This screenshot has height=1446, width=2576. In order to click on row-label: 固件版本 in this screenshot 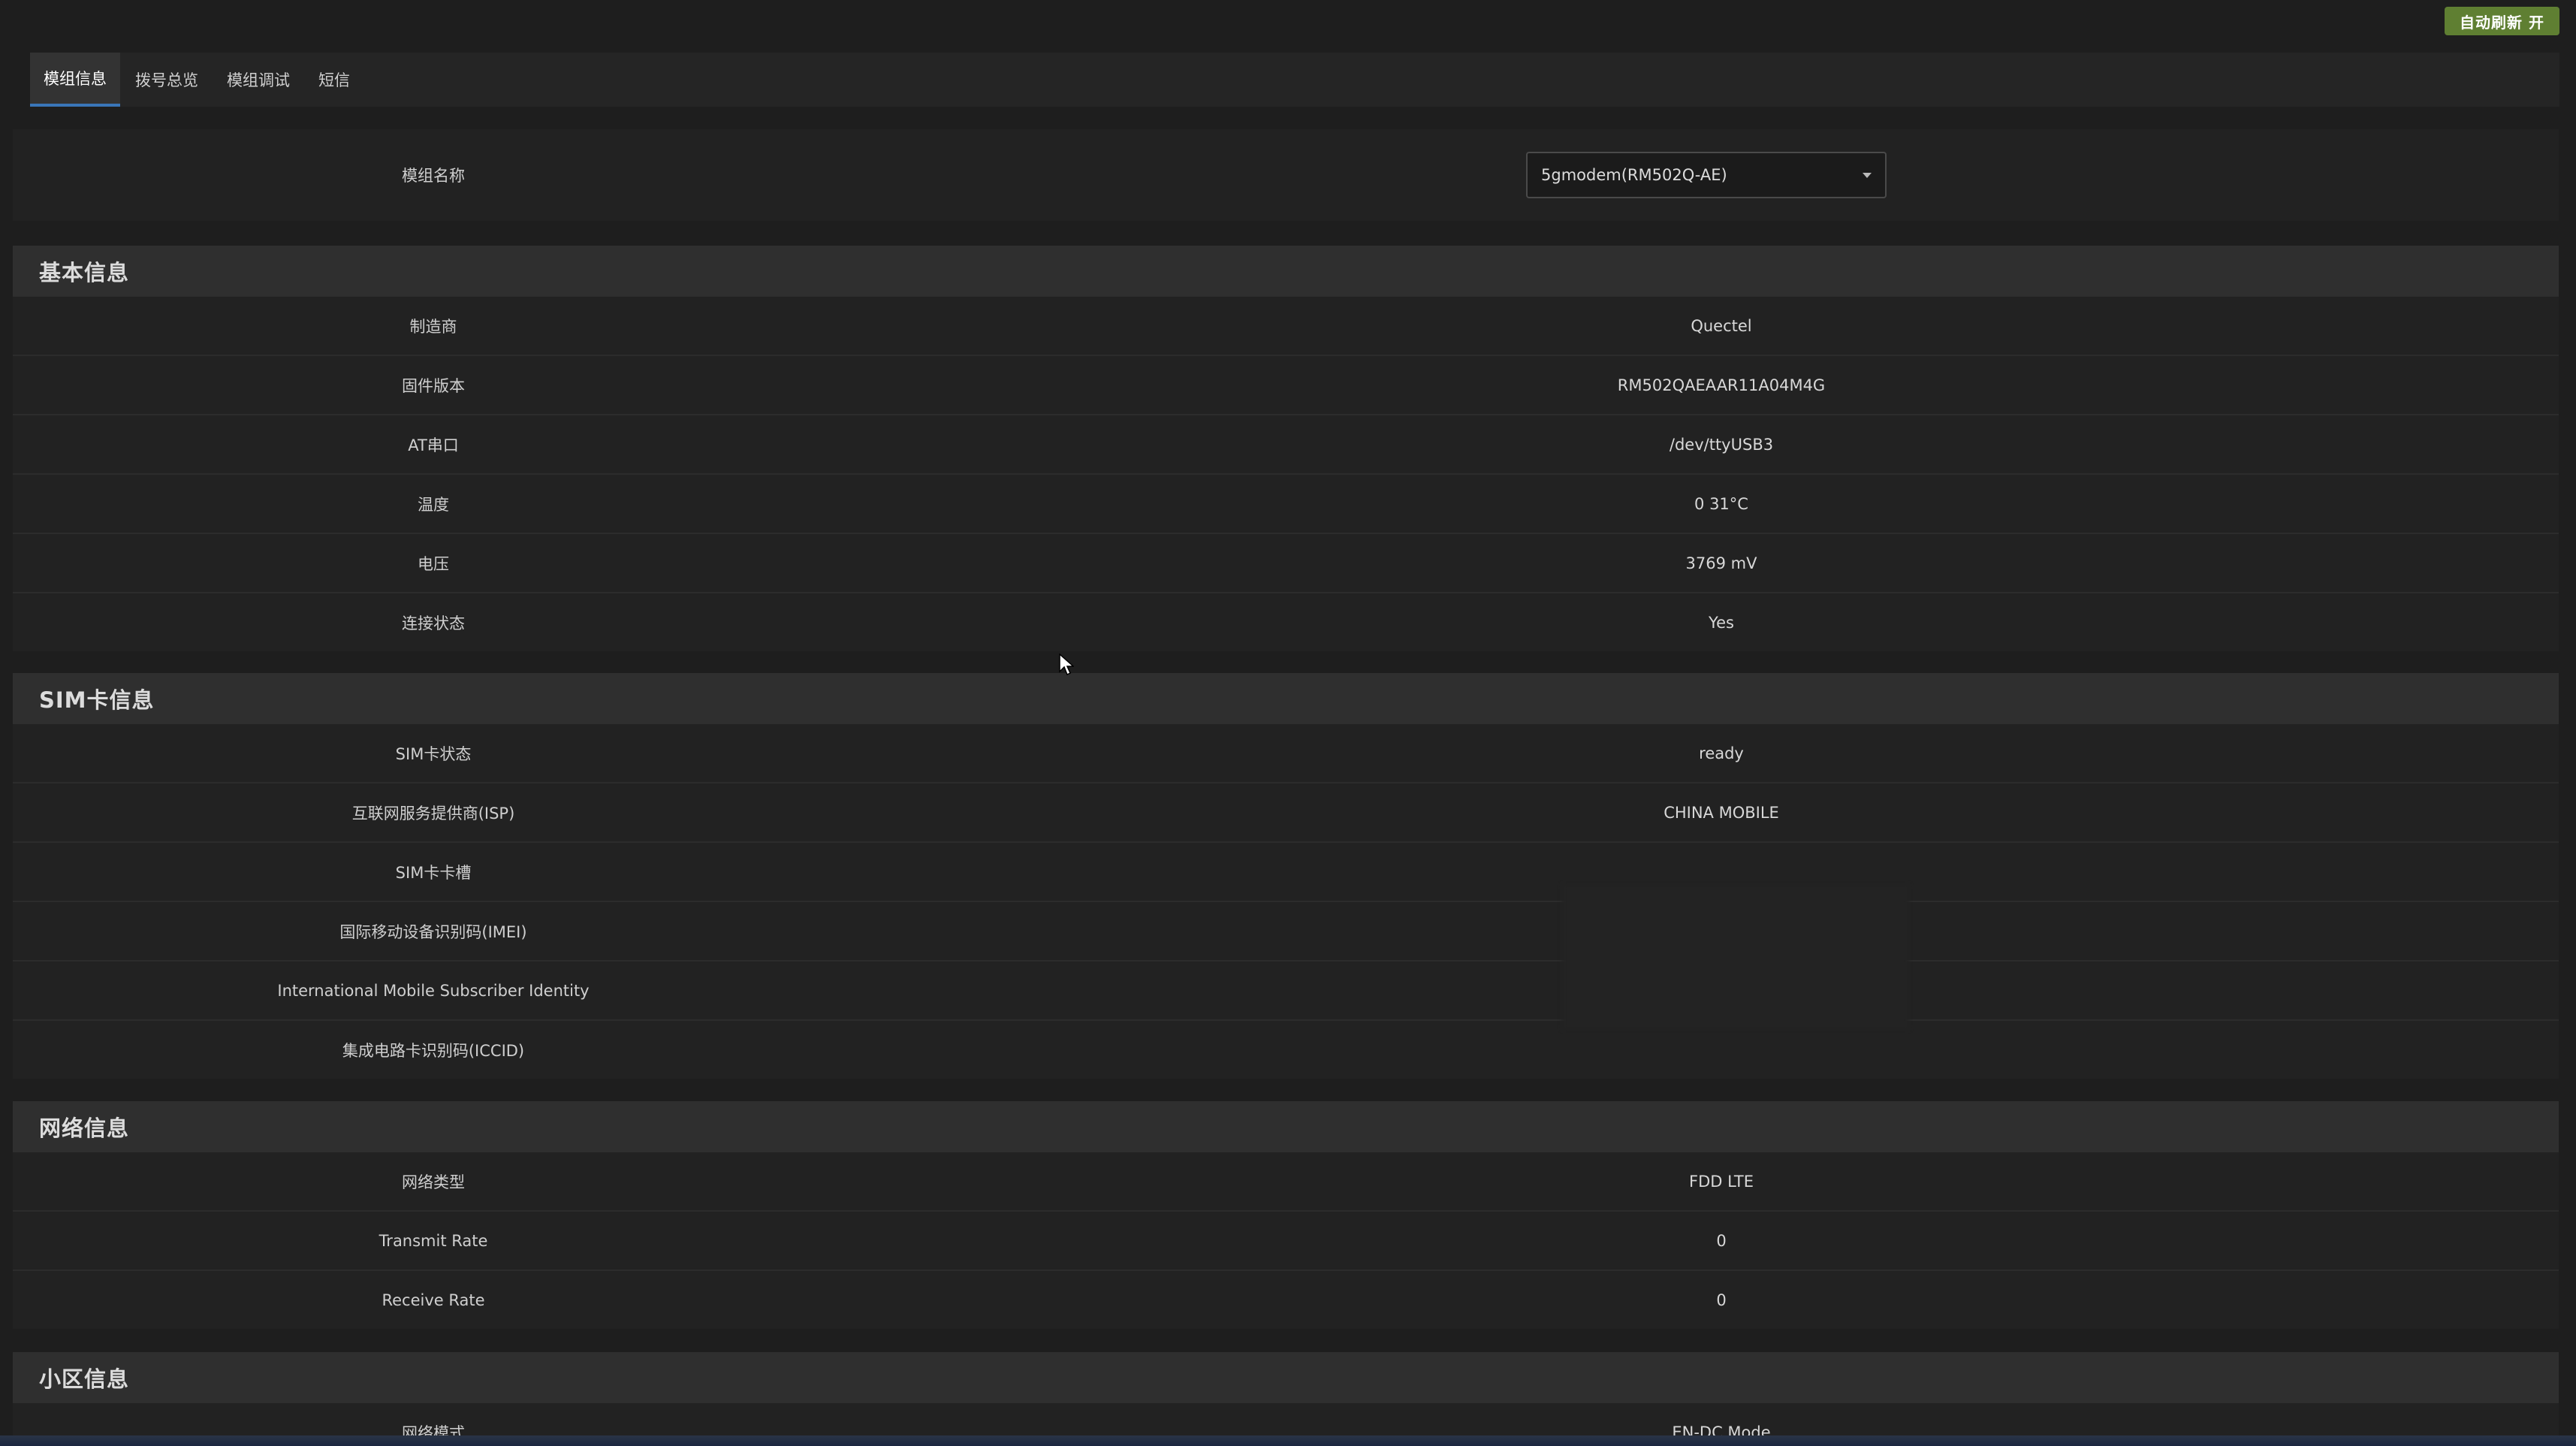, I will do `click(433, 385)`.